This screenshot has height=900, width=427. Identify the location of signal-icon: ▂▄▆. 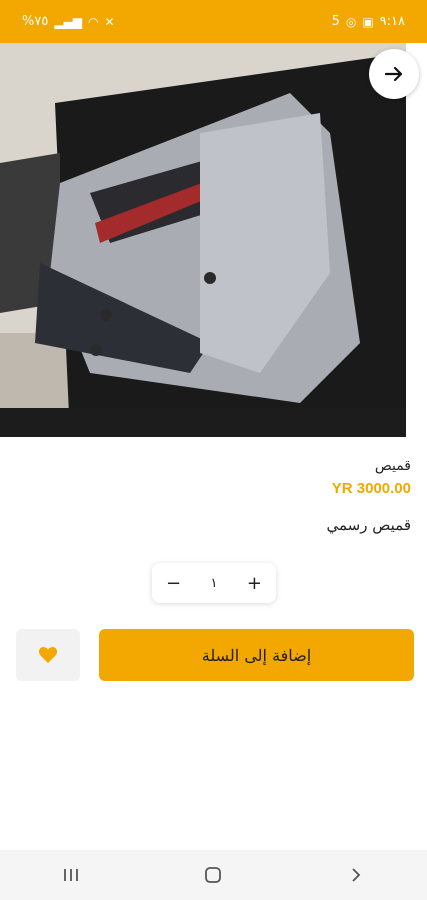
(68, 21).